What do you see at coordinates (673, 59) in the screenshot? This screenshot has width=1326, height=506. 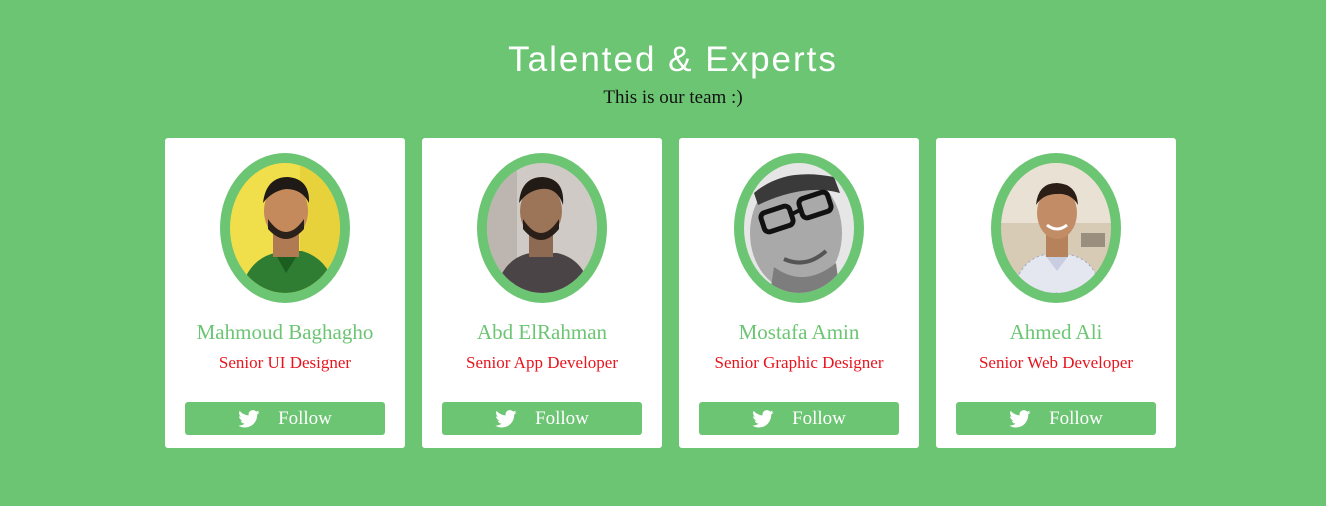 I see `page-title: Talented & Experts` at bounding box center [673, 59].